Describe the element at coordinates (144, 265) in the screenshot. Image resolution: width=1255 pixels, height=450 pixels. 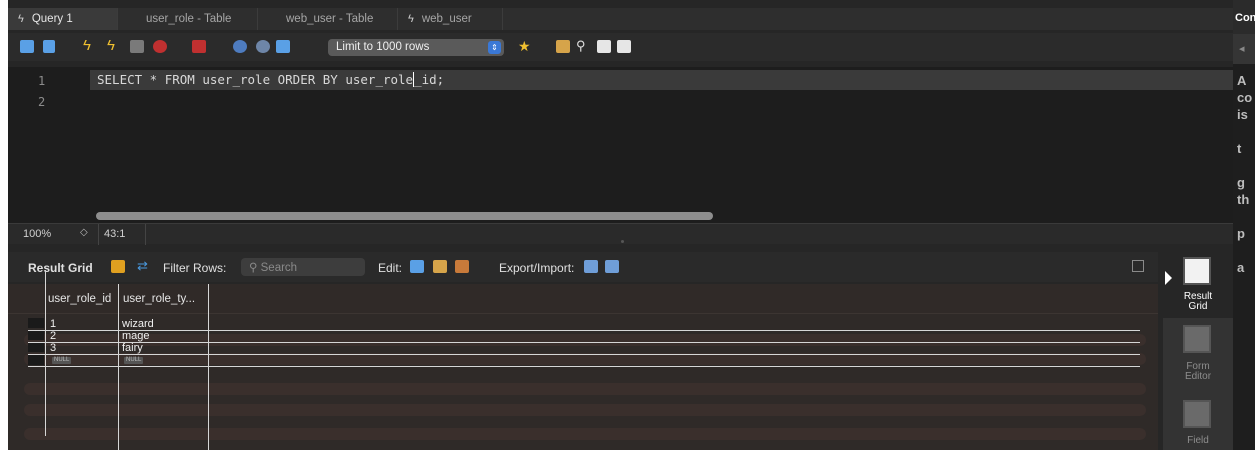
I see `refresh-icon: ⇄` at that location.